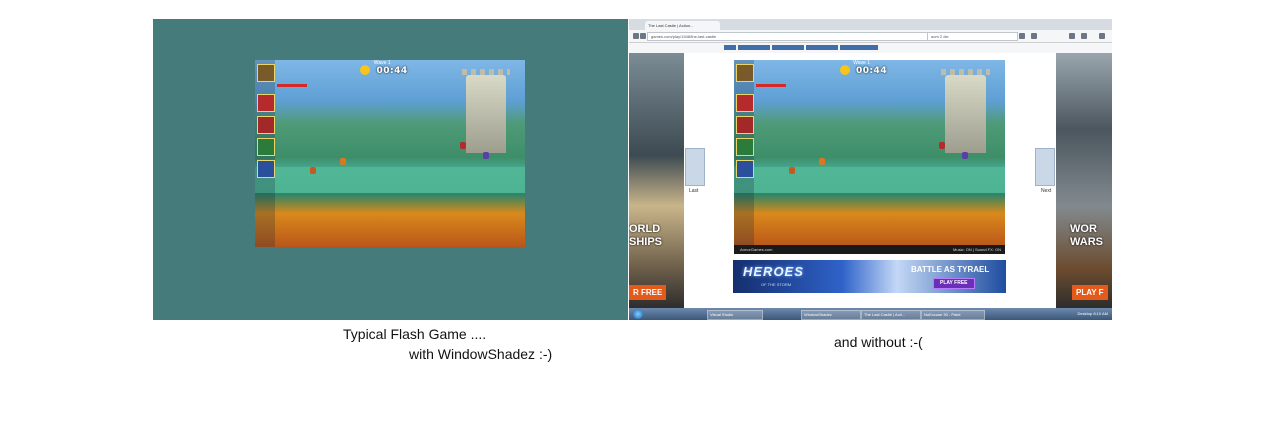  Describe the element at coordinates (972, 36) in the screenshot. I see `search-bar: aom 2 die` at that location.